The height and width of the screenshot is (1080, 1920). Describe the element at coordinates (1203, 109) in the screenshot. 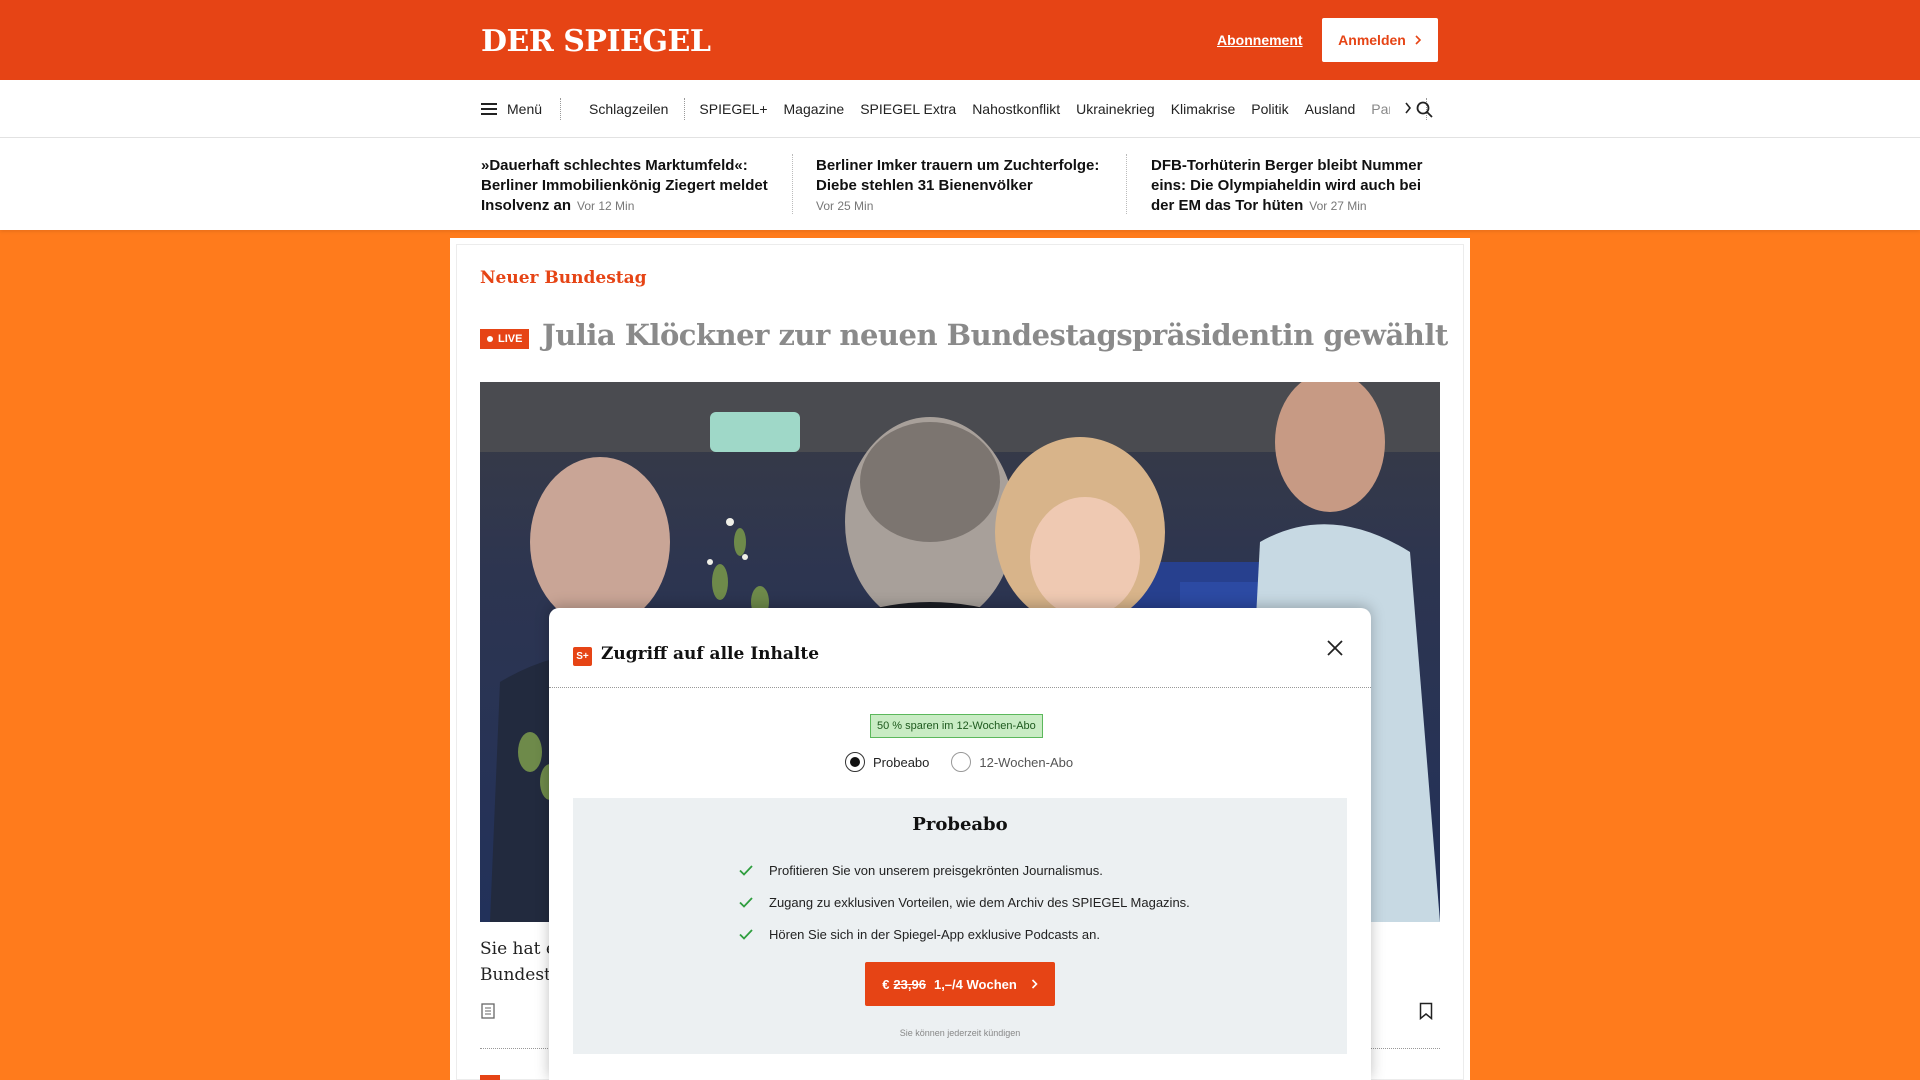

I see `nav-item-klimakrise: Klimakrise` at that location.